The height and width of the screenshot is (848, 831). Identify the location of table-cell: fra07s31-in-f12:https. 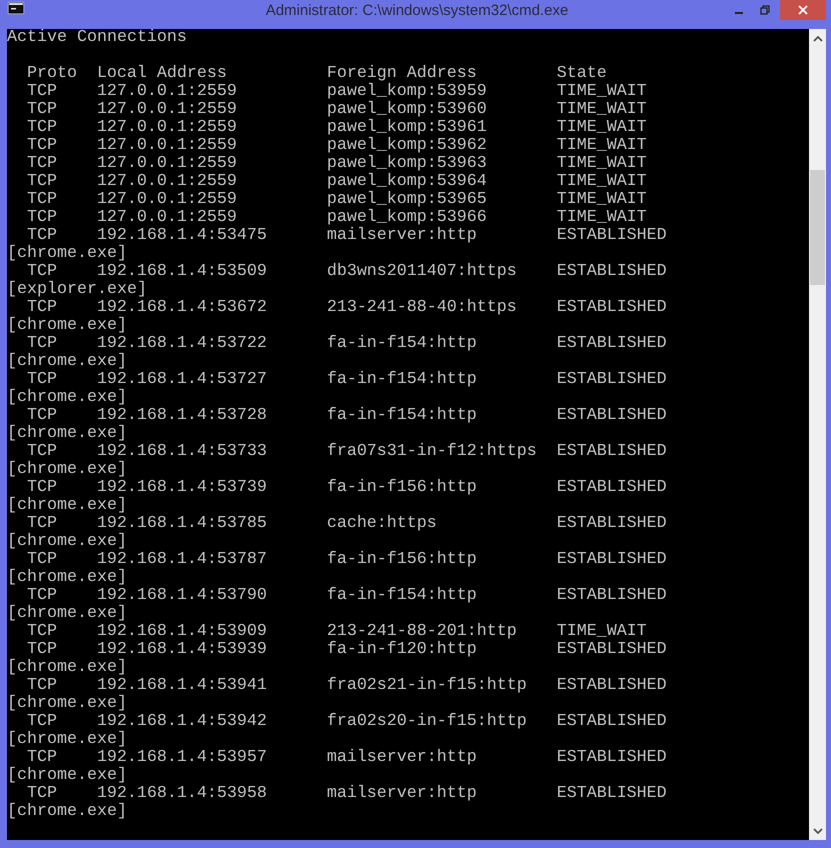
(431, 451).